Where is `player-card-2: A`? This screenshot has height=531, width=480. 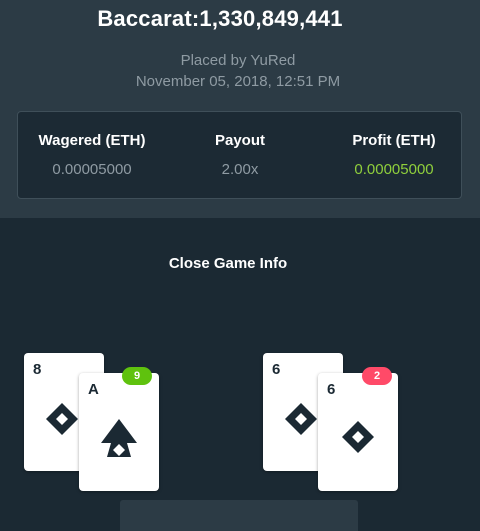 player-card-2: A is located at coordinates (119, 432).